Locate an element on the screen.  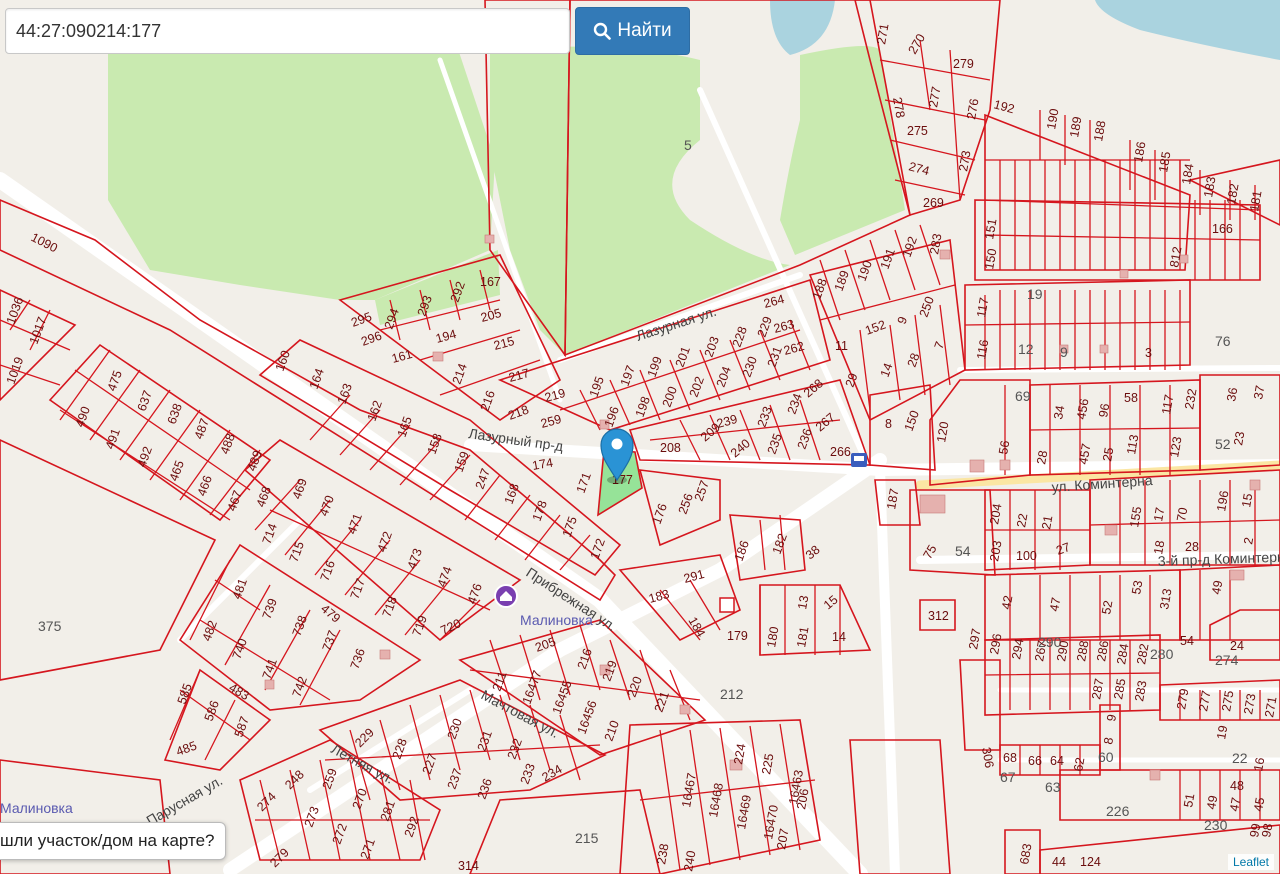
svg-text: 37 is located at coordinates (1259, 392).